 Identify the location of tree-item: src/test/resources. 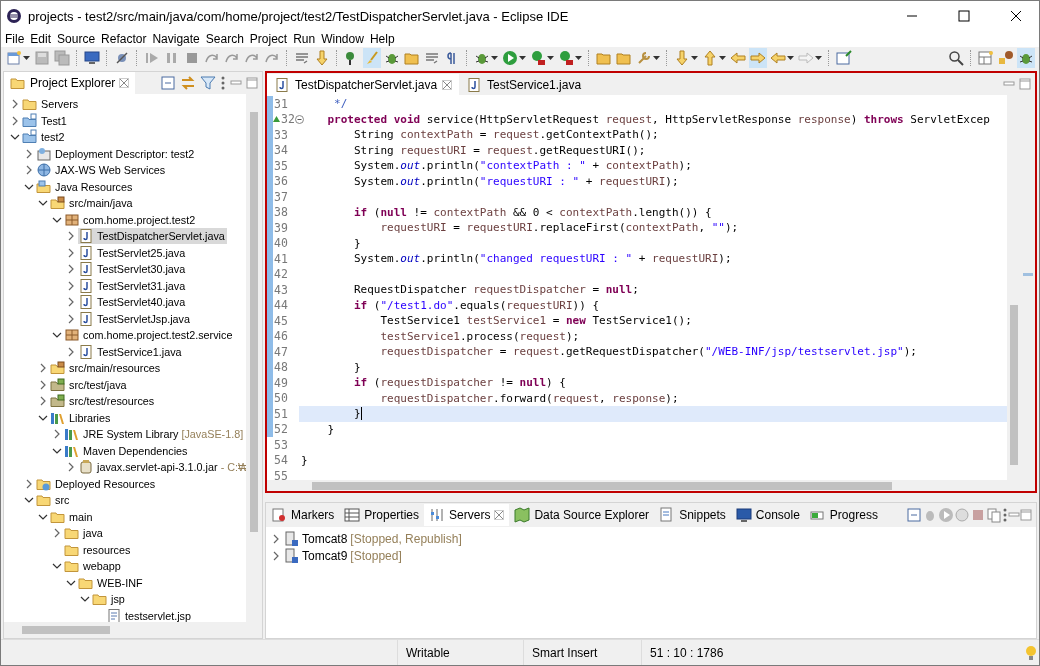
(103, 401).